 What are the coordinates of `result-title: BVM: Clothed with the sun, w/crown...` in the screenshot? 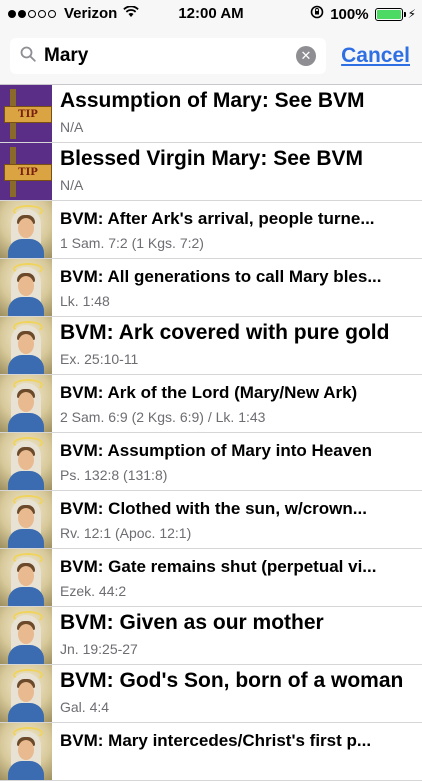 It's located at (213, 508).